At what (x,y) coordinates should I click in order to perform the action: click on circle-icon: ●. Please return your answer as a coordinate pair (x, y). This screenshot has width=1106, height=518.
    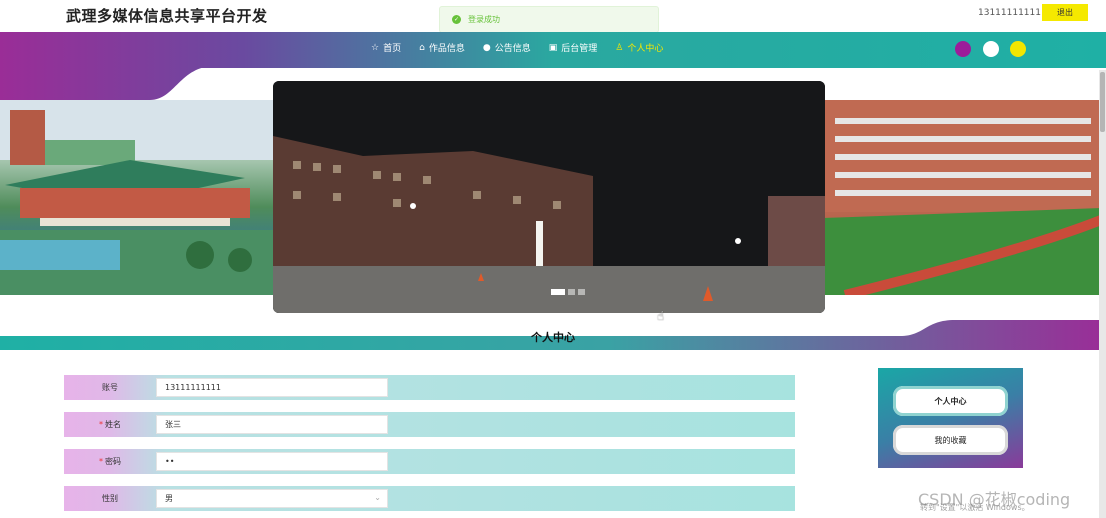
    Looking at the image, I should click on (486, 47).